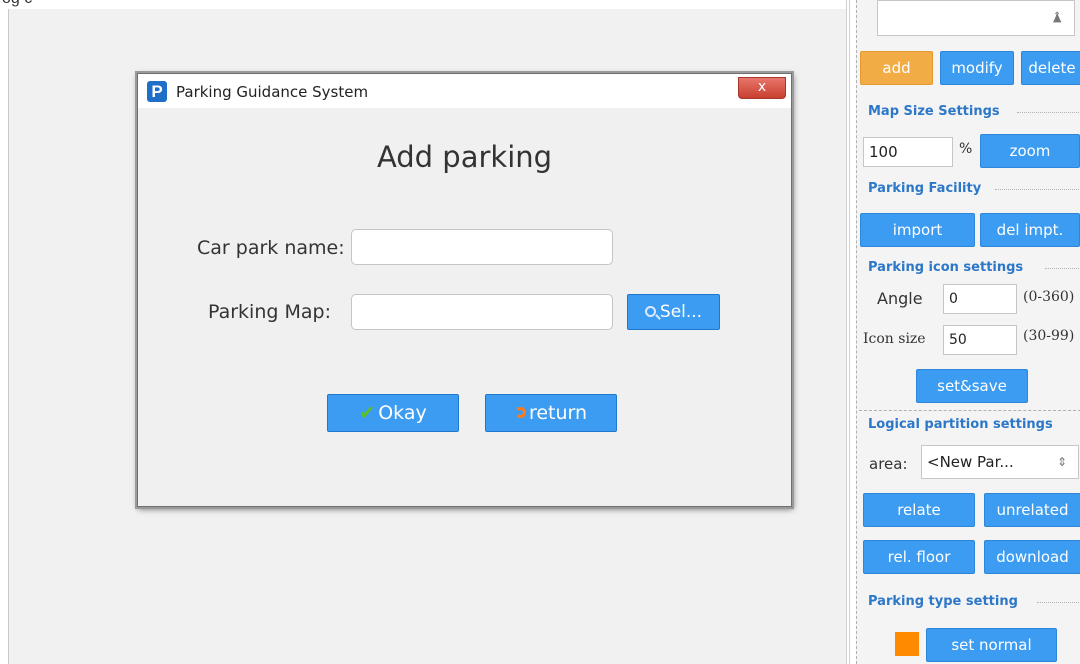 The image size is (1080, 664). Describe the element at coordinates (271, 248) in the screenshot. I see `car-park-name-label: Car park name:` at that location.